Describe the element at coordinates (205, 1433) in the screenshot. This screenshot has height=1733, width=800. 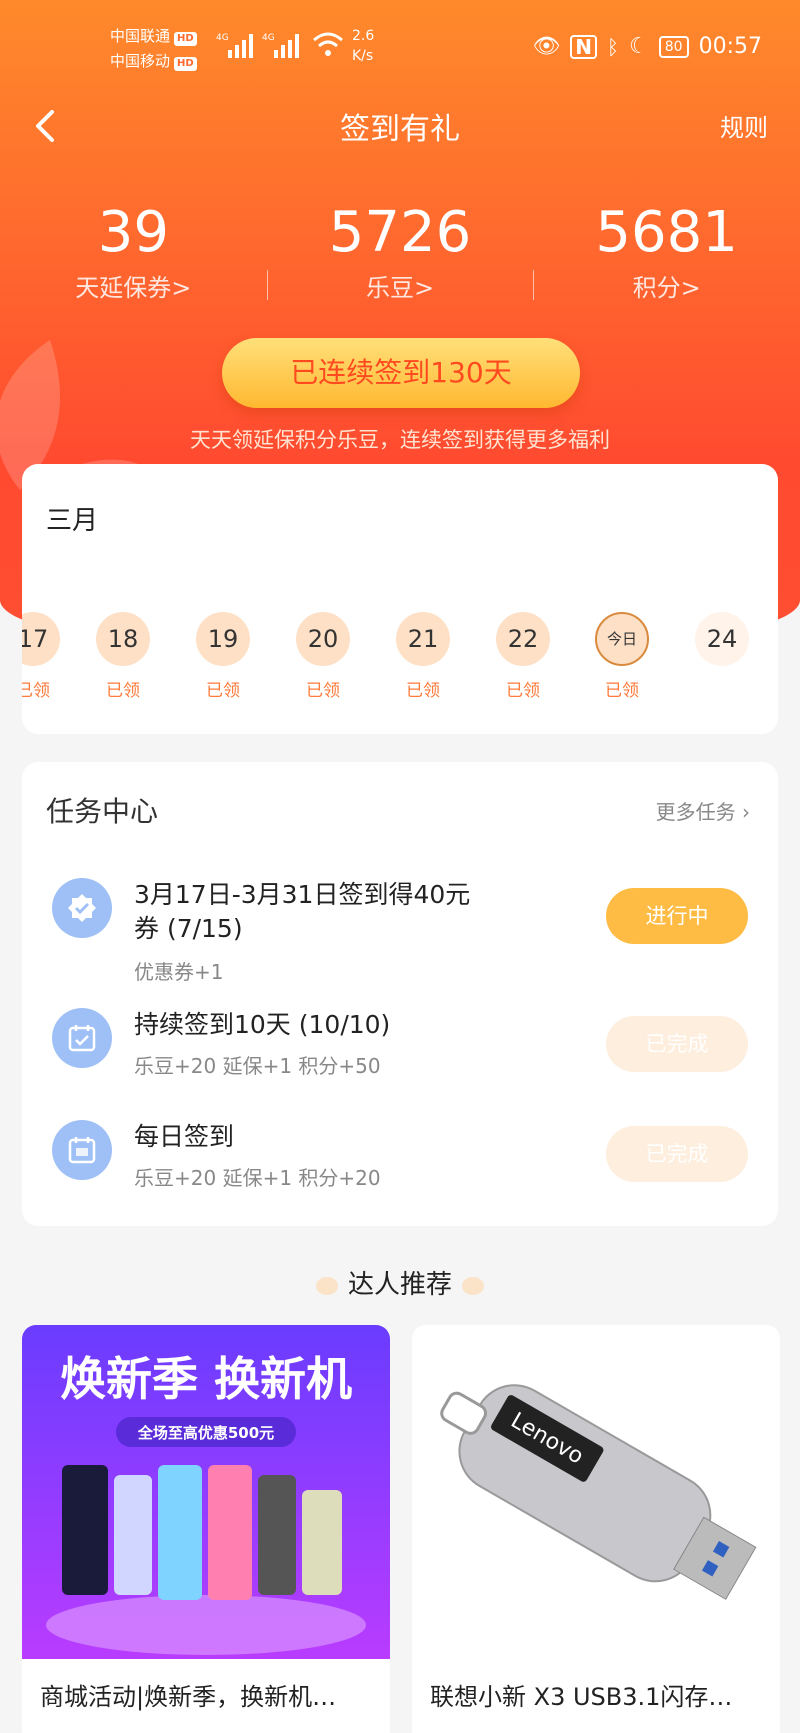
I see `banner-subtitle: 全场至高优惠500元` at that location.